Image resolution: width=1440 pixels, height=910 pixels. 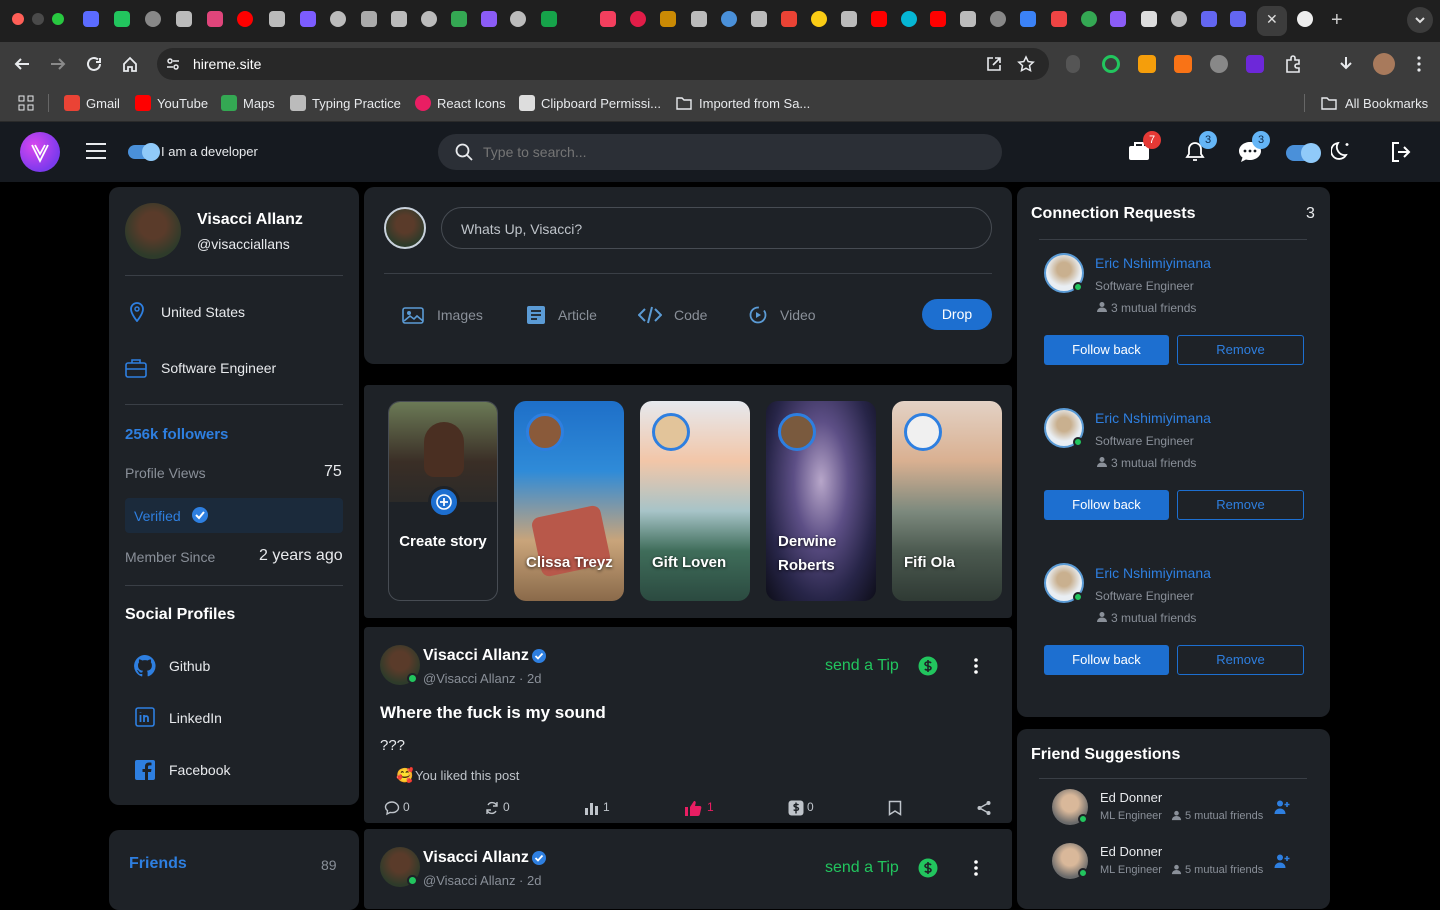 What do you see at coordinates (471, 103) in the screenshot?
I see `bookmark-react-icons: React Icons` at bounding box center [471, 103].